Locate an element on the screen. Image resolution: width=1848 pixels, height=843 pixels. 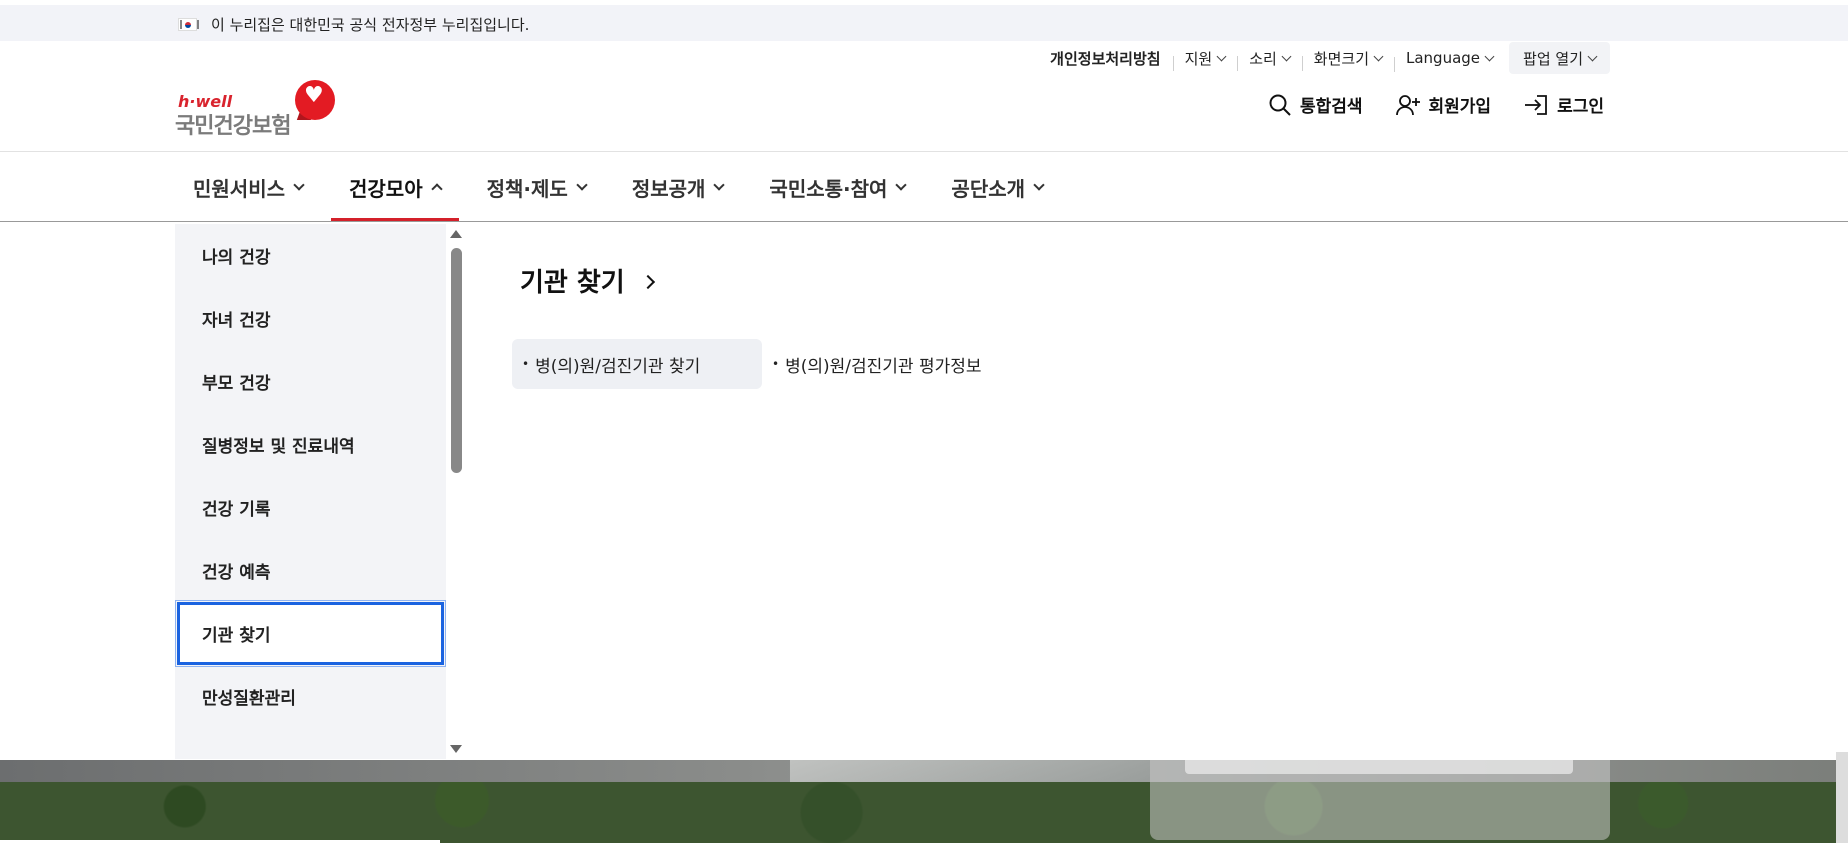
content-title: 기관 찾기 is located at coordinates (572, 283).